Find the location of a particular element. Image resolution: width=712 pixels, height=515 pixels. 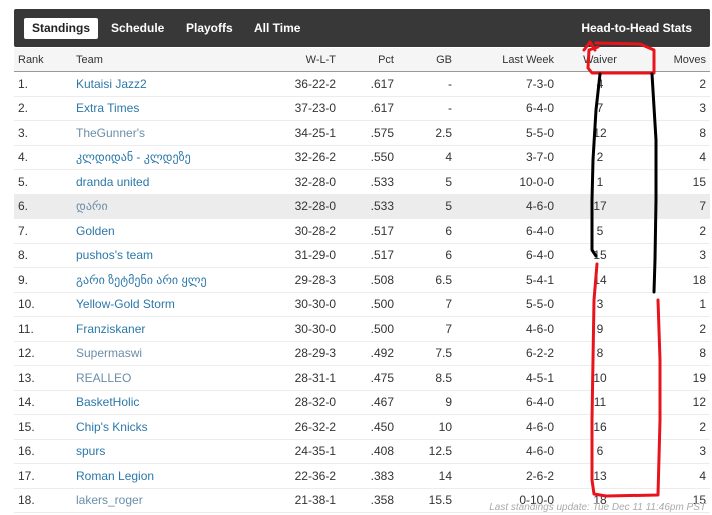

moves-cell: 18 is located at coordinates (676, 280).